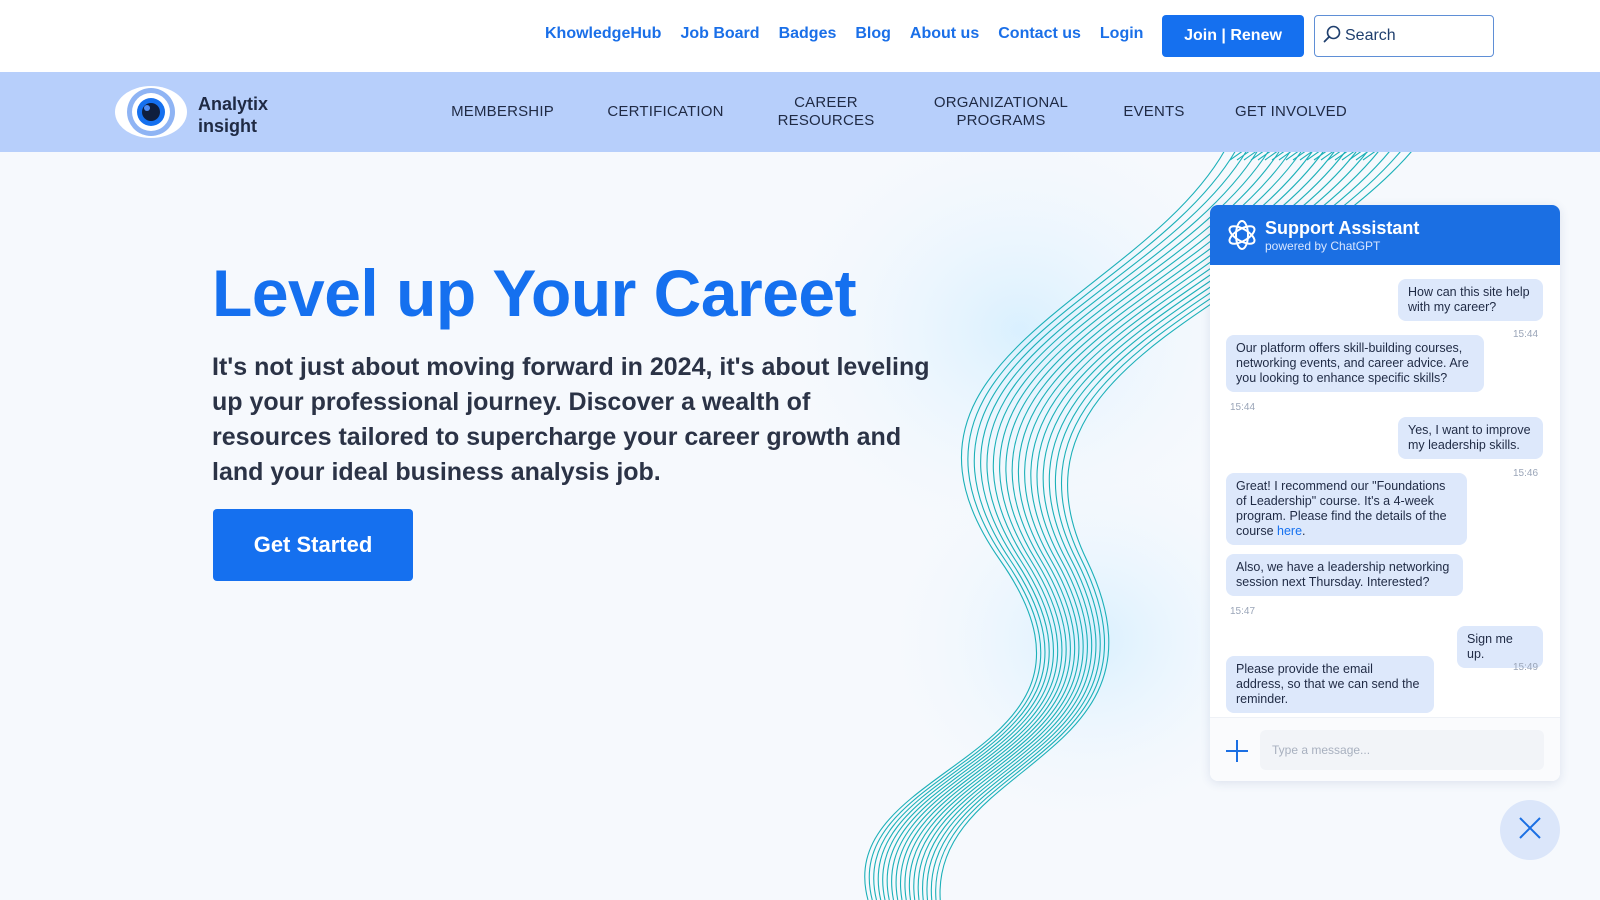 This screenshot has width=1600, height=900. I want to click on message-time: 15:46, so click(1526, 473).